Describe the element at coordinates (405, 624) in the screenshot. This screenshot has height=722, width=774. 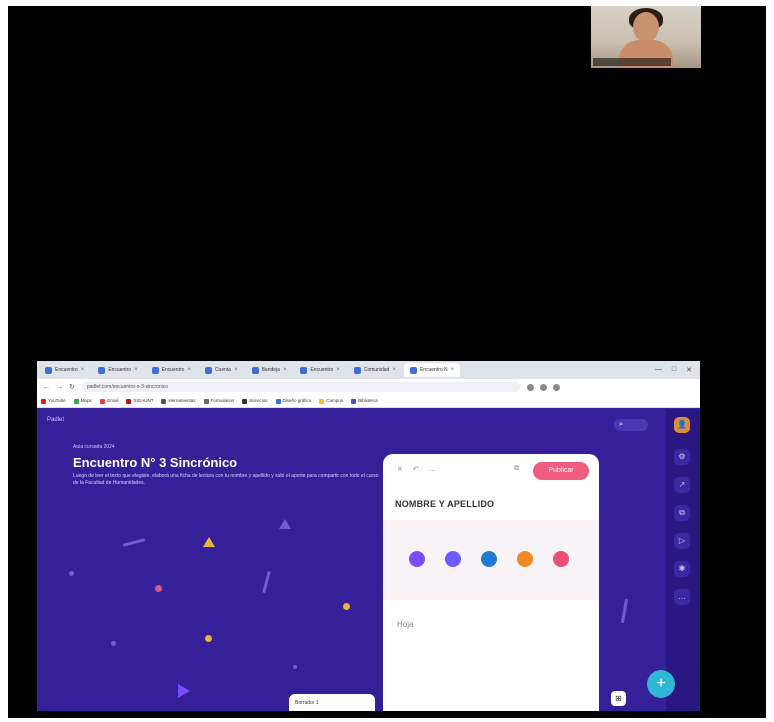
I see `post-body-field: Hoja` at that location.